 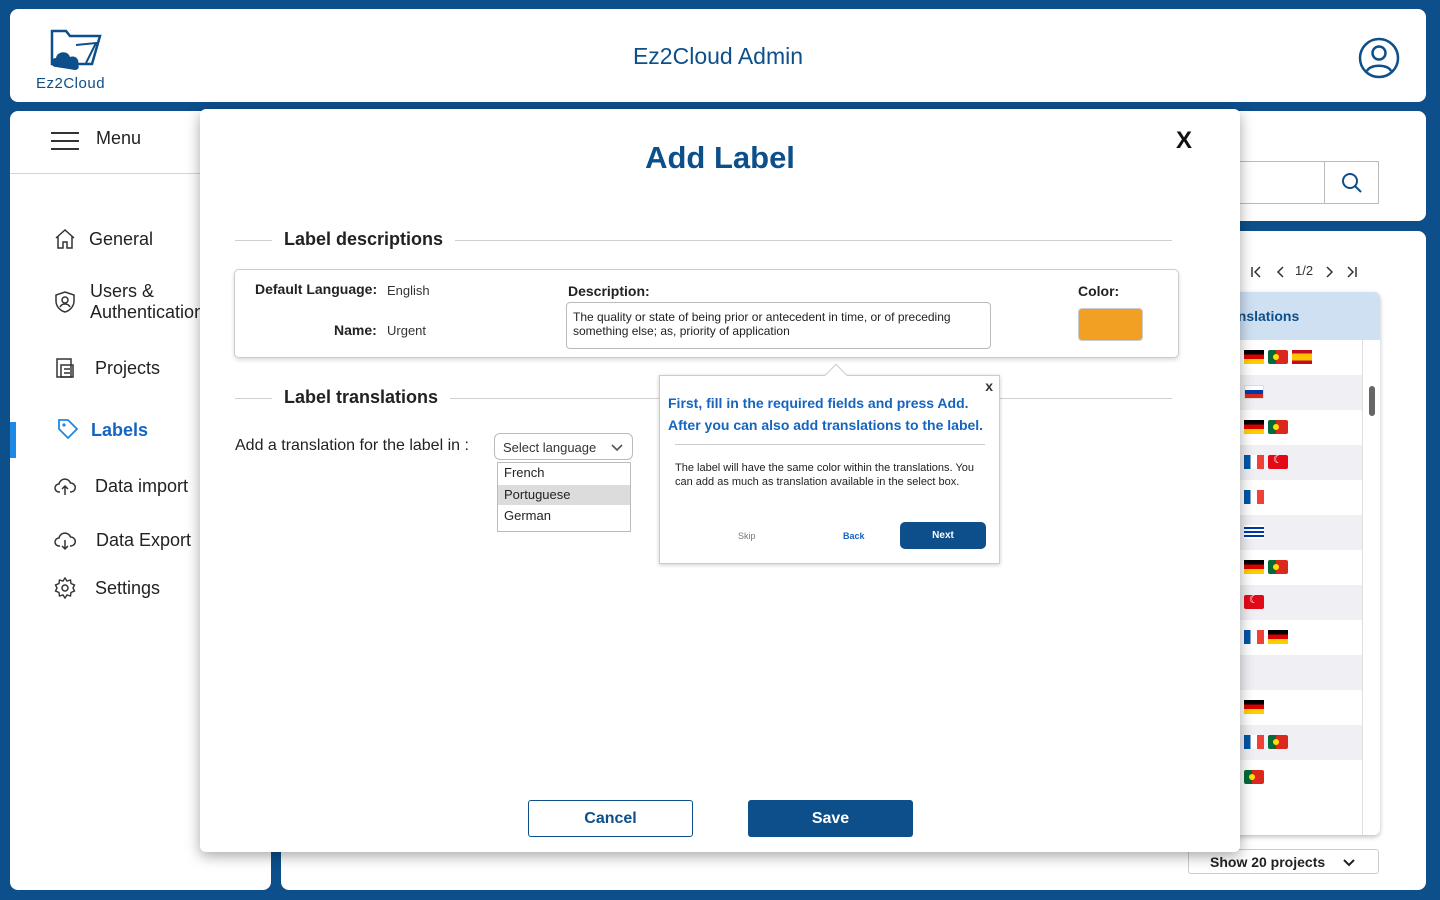 I want to click on tooltip-arrow, so click(x=836, y=375).